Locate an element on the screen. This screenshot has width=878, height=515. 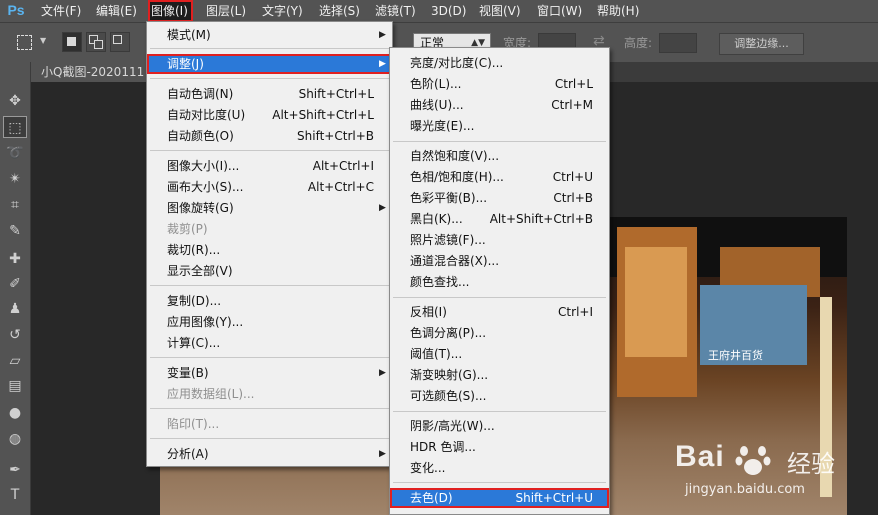
menu-window: 窗口(W) is located at coordinates (559, 11).